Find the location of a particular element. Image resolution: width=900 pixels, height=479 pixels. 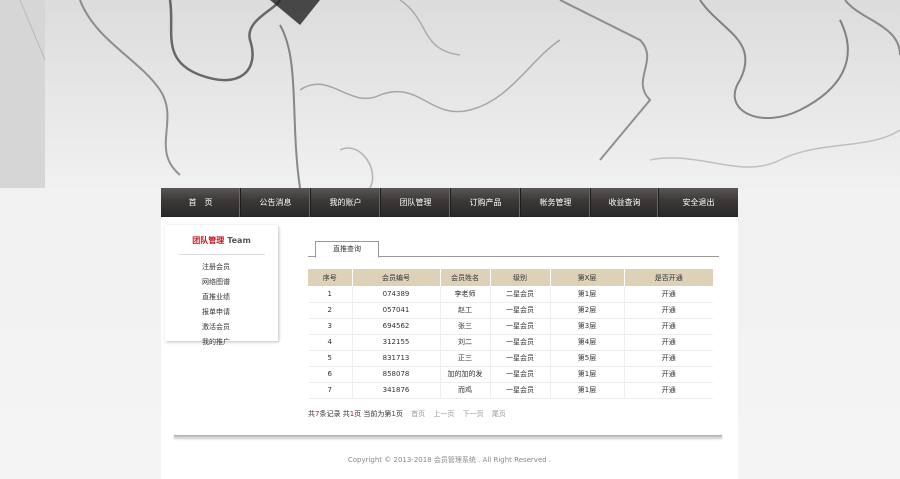

table-row: 1 074389 李老师 二星会员 第1层 开通 is located at coordinates (510, 294).